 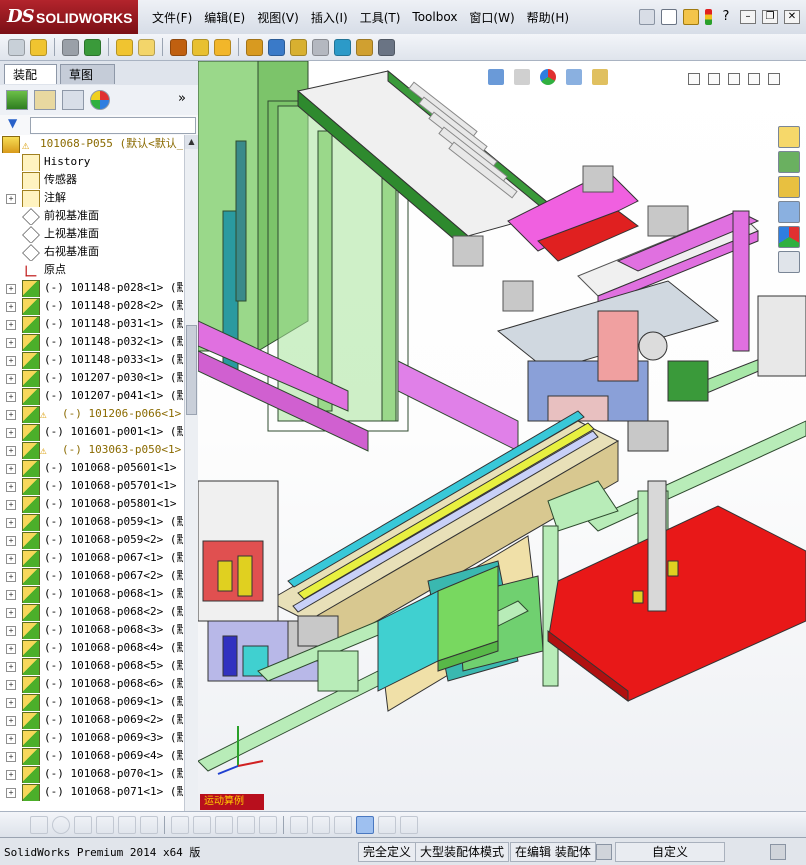 I want to click on instant3d-icon, so click(x=386, y=47).